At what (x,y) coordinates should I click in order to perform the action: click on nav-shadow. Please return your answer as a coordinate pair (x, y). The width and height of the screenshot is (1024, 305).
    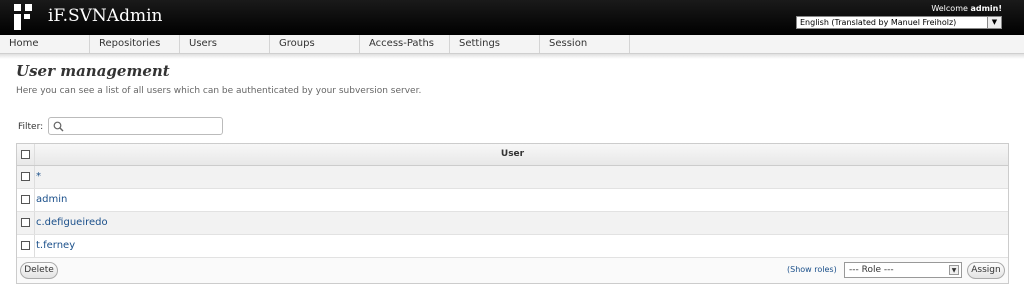
    Looking at the image, I should click on (512, 56).